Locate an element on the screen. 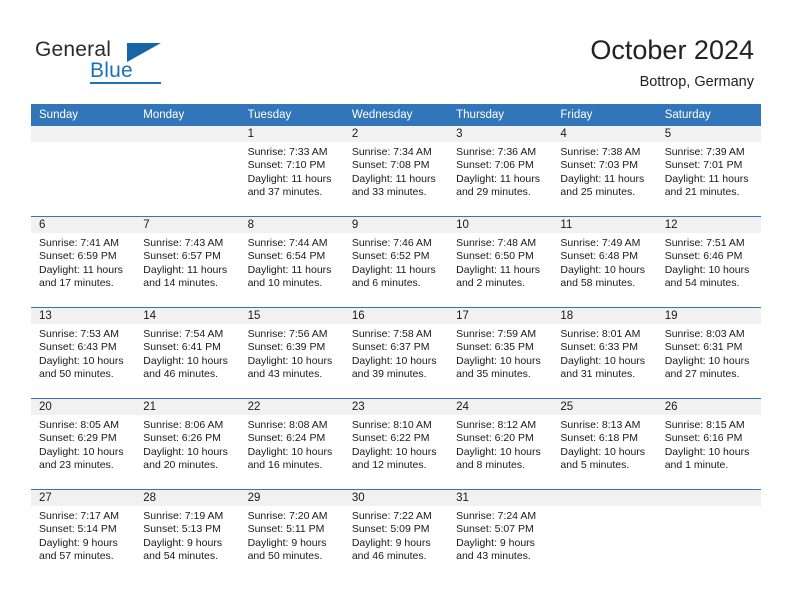 The width and height of the screenshot is (792, 612). sunrise-text: Sunrise: 7:54 AM is located at coordinates (183, 334).